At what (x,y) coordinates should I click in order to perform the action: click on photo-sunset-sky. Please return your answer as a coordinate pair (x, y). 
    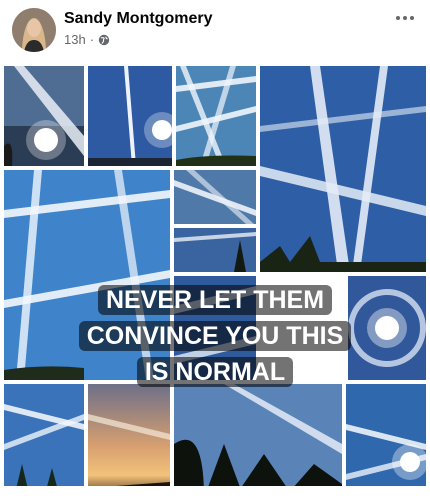
    Looking at the image, I should click on (129, 441).